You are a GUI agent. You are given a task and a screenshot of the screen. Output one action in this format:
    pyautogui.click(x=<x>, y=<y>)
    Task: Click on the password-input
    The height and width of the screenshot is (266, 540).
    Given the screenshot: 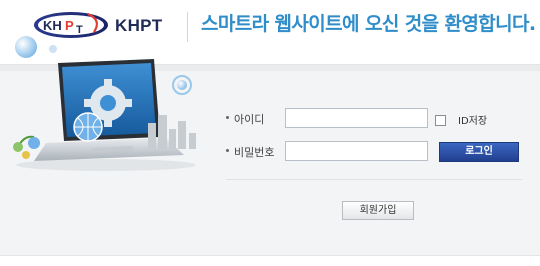 What is the action you would take?
    pyautogui.click(x=356, y=151)
    